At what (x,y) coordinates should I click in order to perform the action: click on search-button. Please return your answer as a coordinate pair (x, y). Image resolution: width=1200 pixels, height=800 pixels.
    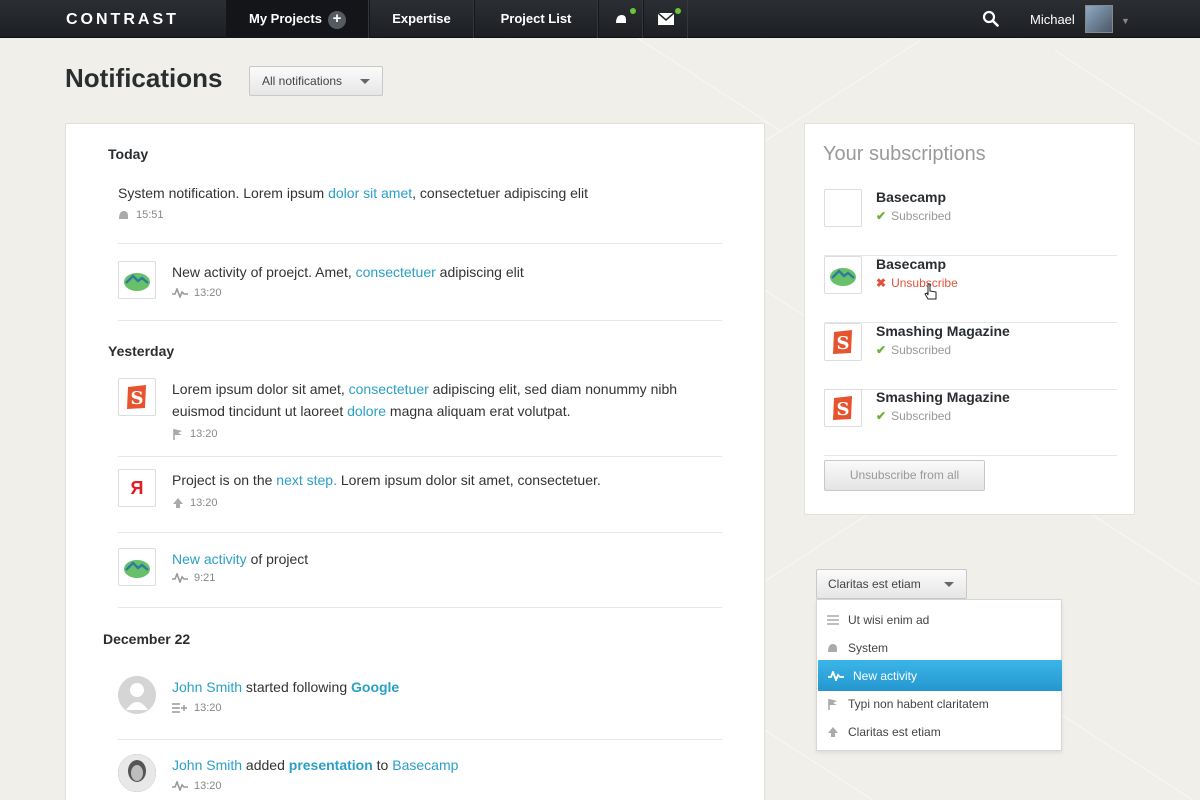
    Looking at the image, I should click on (990, 21).